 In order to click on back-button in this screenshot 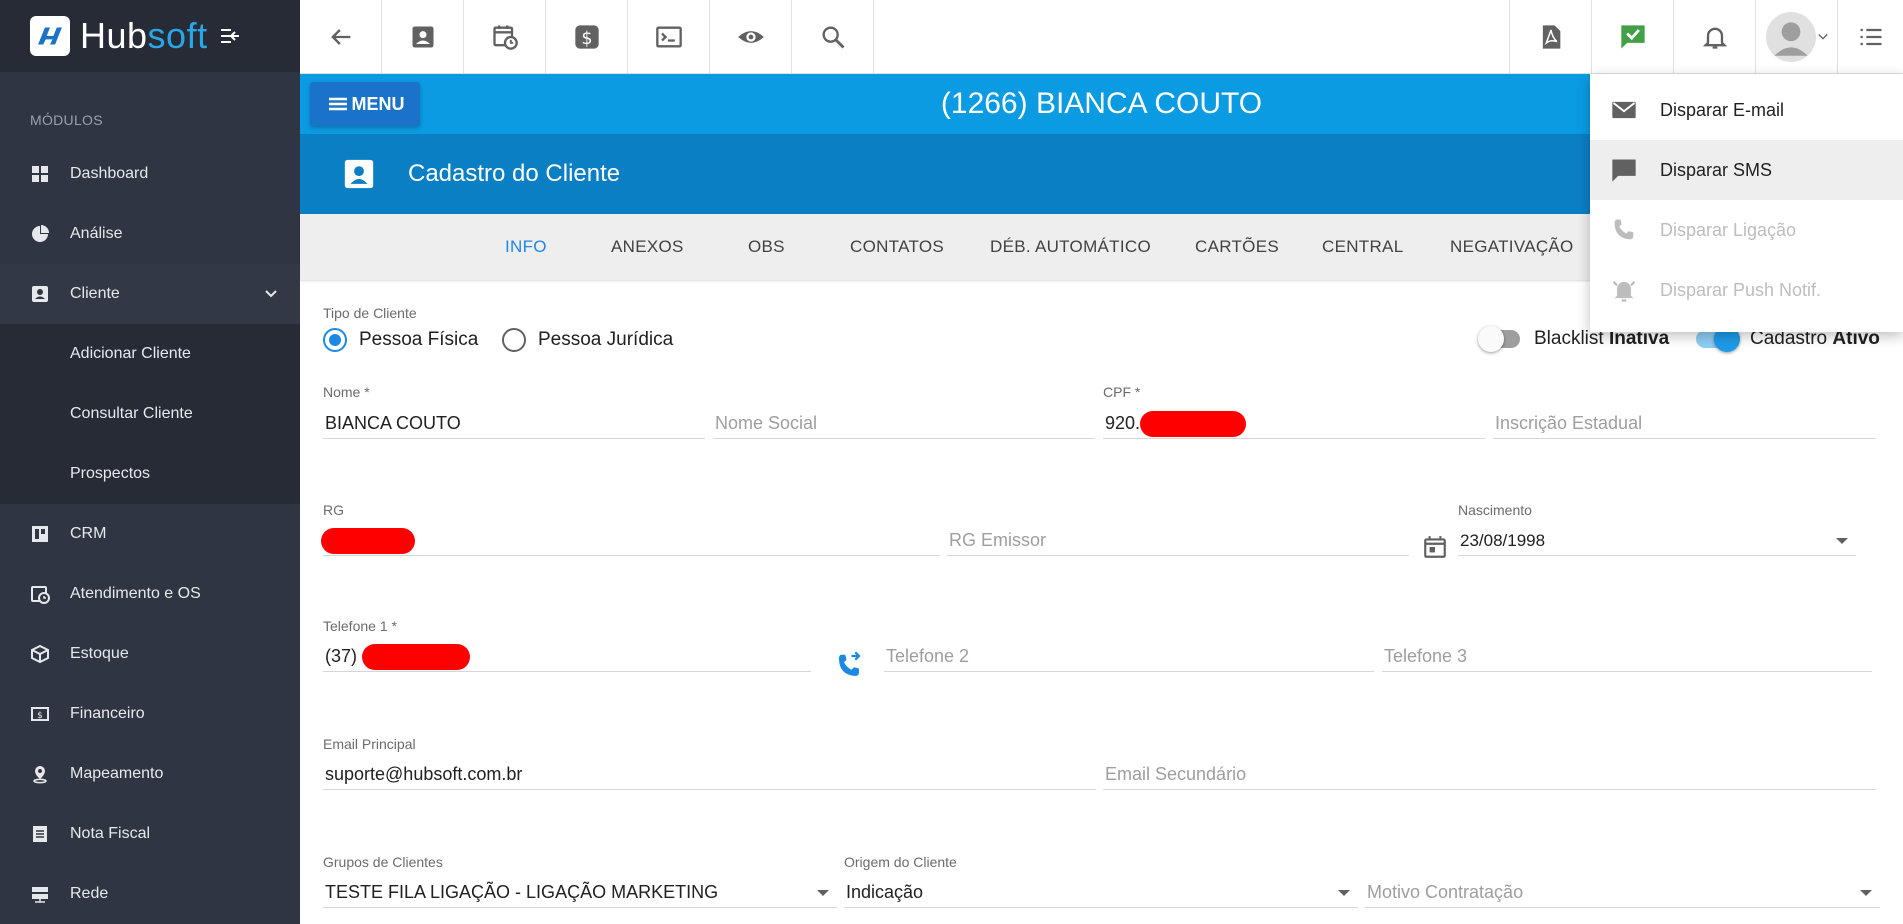, I will do `click(341, 37)`.